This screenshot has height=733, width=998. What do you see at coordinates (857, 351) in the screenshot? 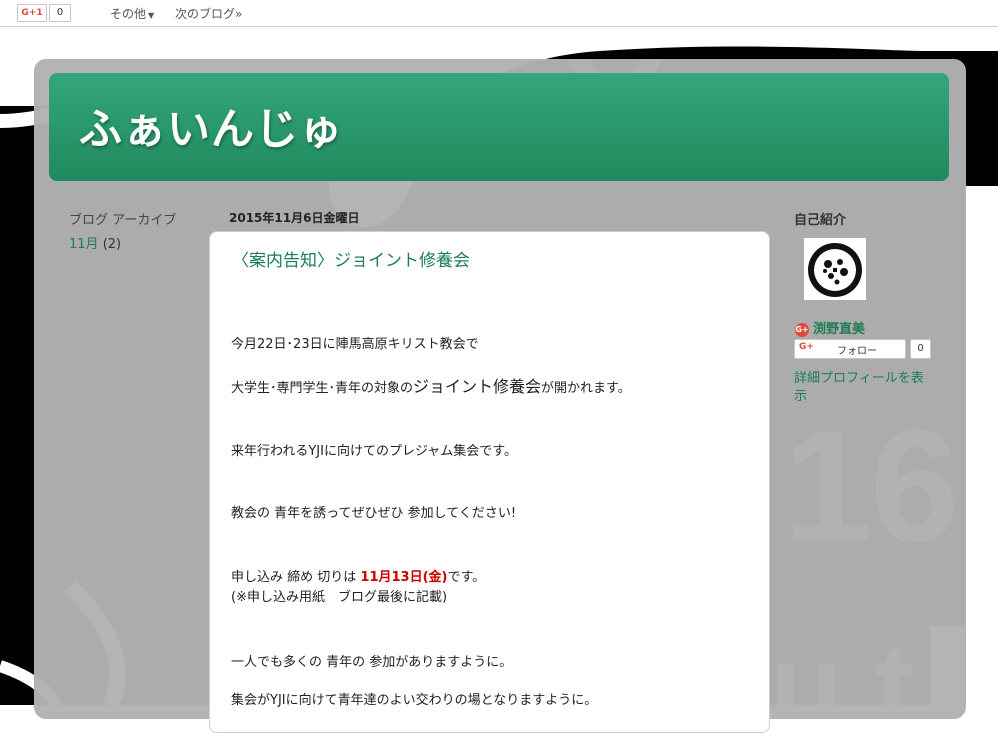
I see `follow-label: フォロー` at bounding box center [857, 351].